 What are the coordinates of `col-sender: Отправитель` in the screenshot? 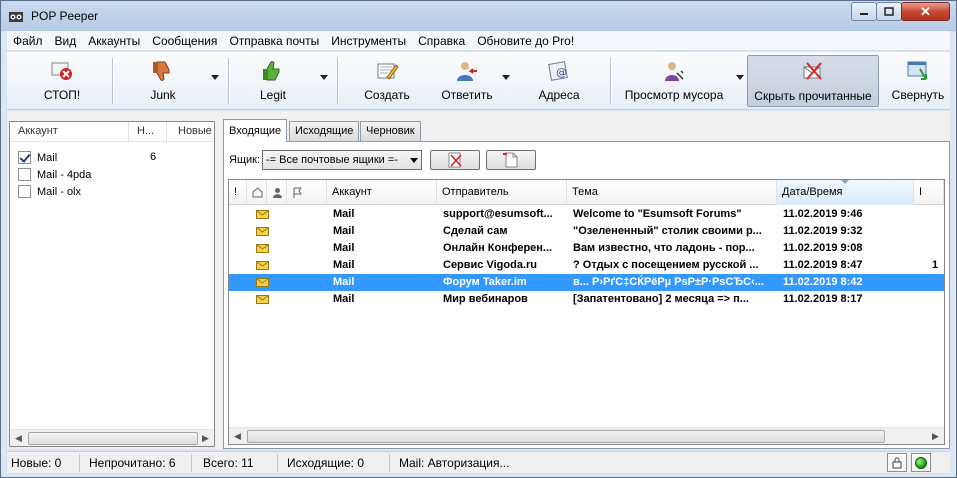 It's located at (502, 192).